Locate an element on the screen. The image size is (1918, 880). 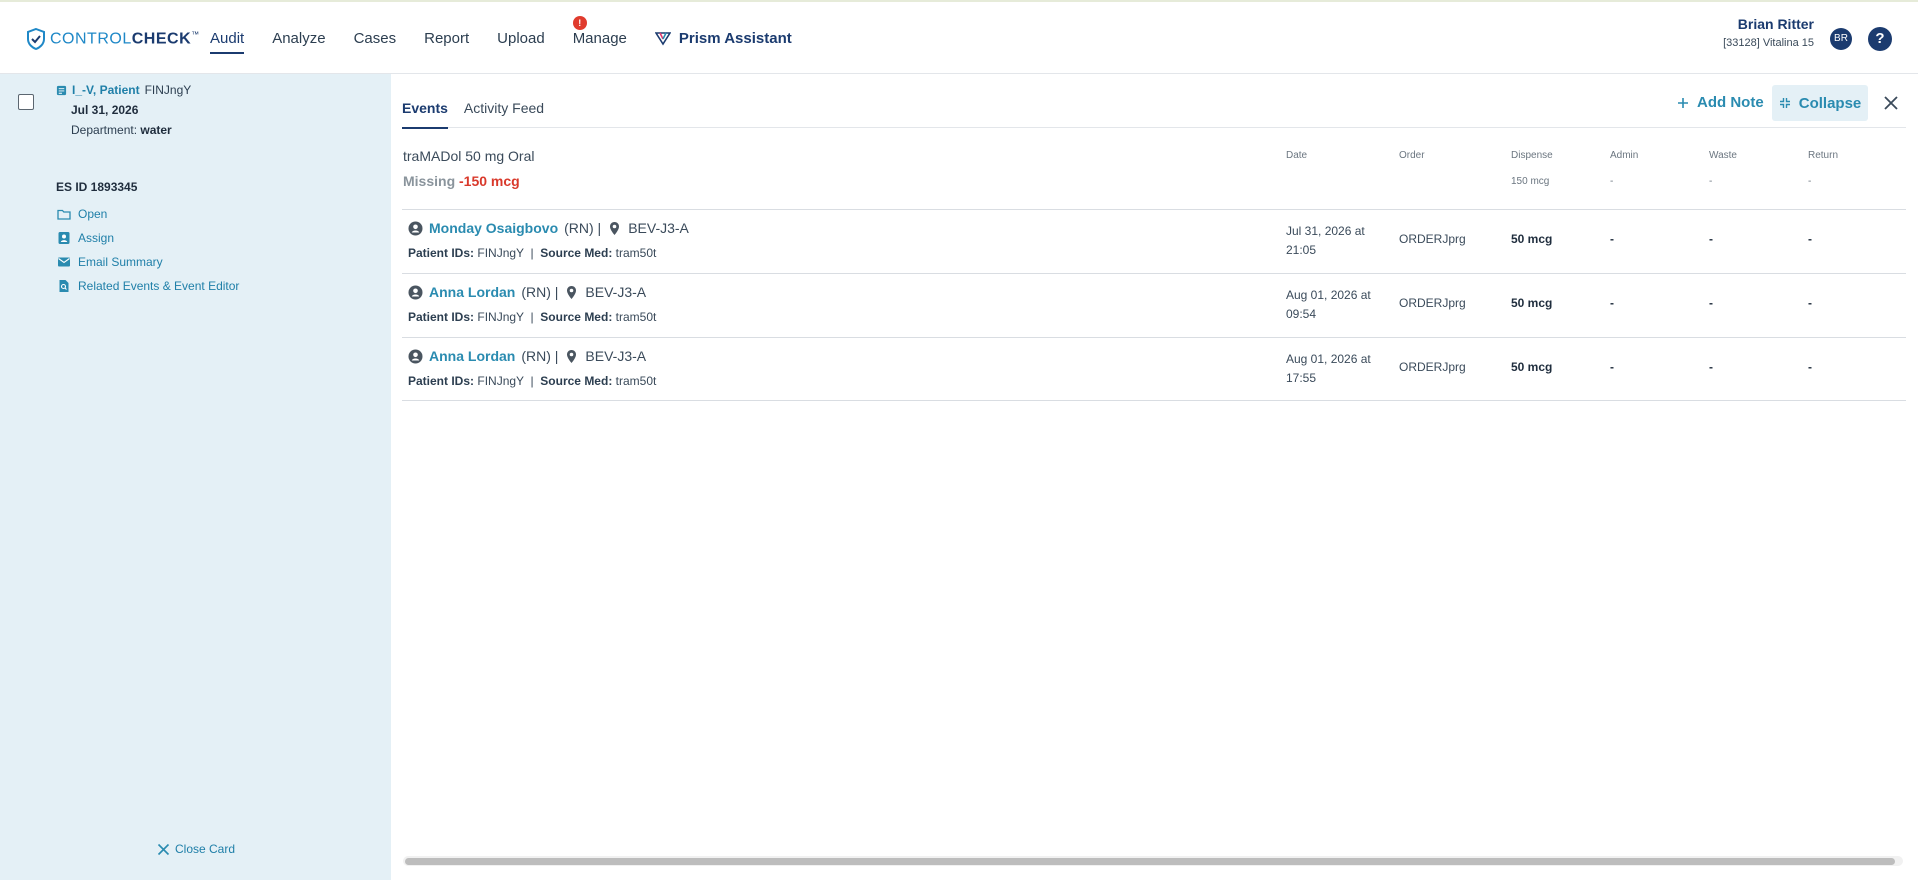
department-value: water is located at coordinates (156, 130).